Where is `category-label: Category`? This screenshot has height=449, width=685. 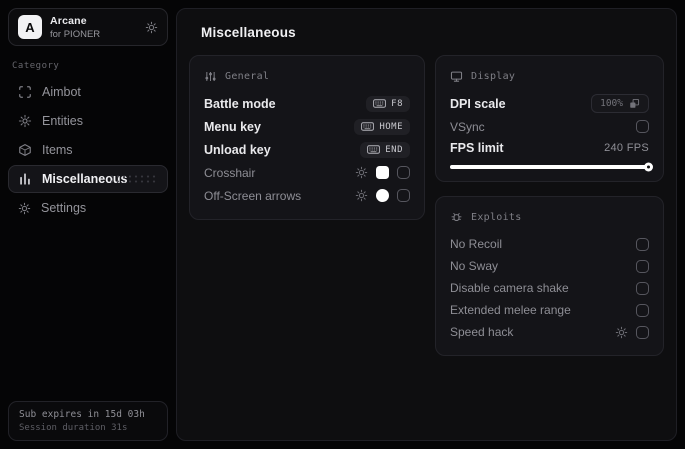
category-label: Category is located at coordinates (36, 66).